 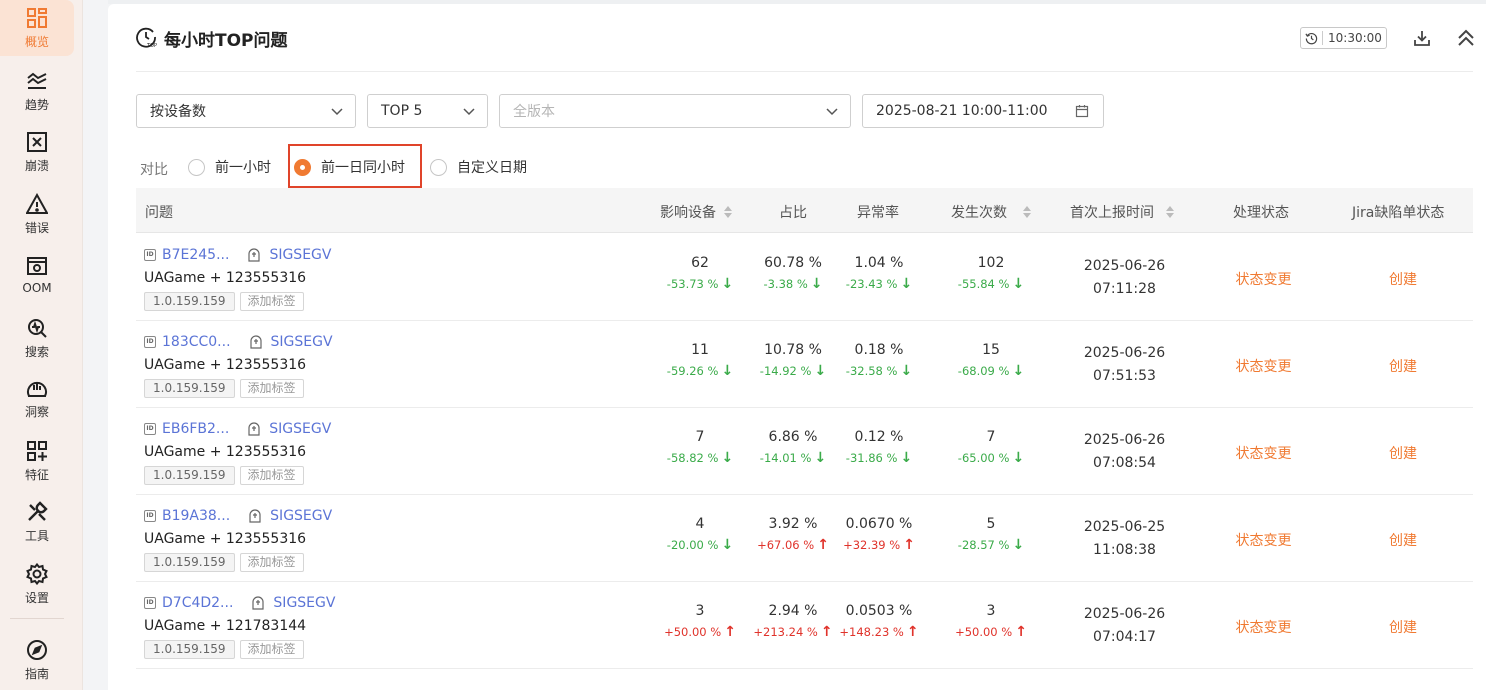 I want to click on sidebar-item-error: 错误, so click(x=37, y=214).